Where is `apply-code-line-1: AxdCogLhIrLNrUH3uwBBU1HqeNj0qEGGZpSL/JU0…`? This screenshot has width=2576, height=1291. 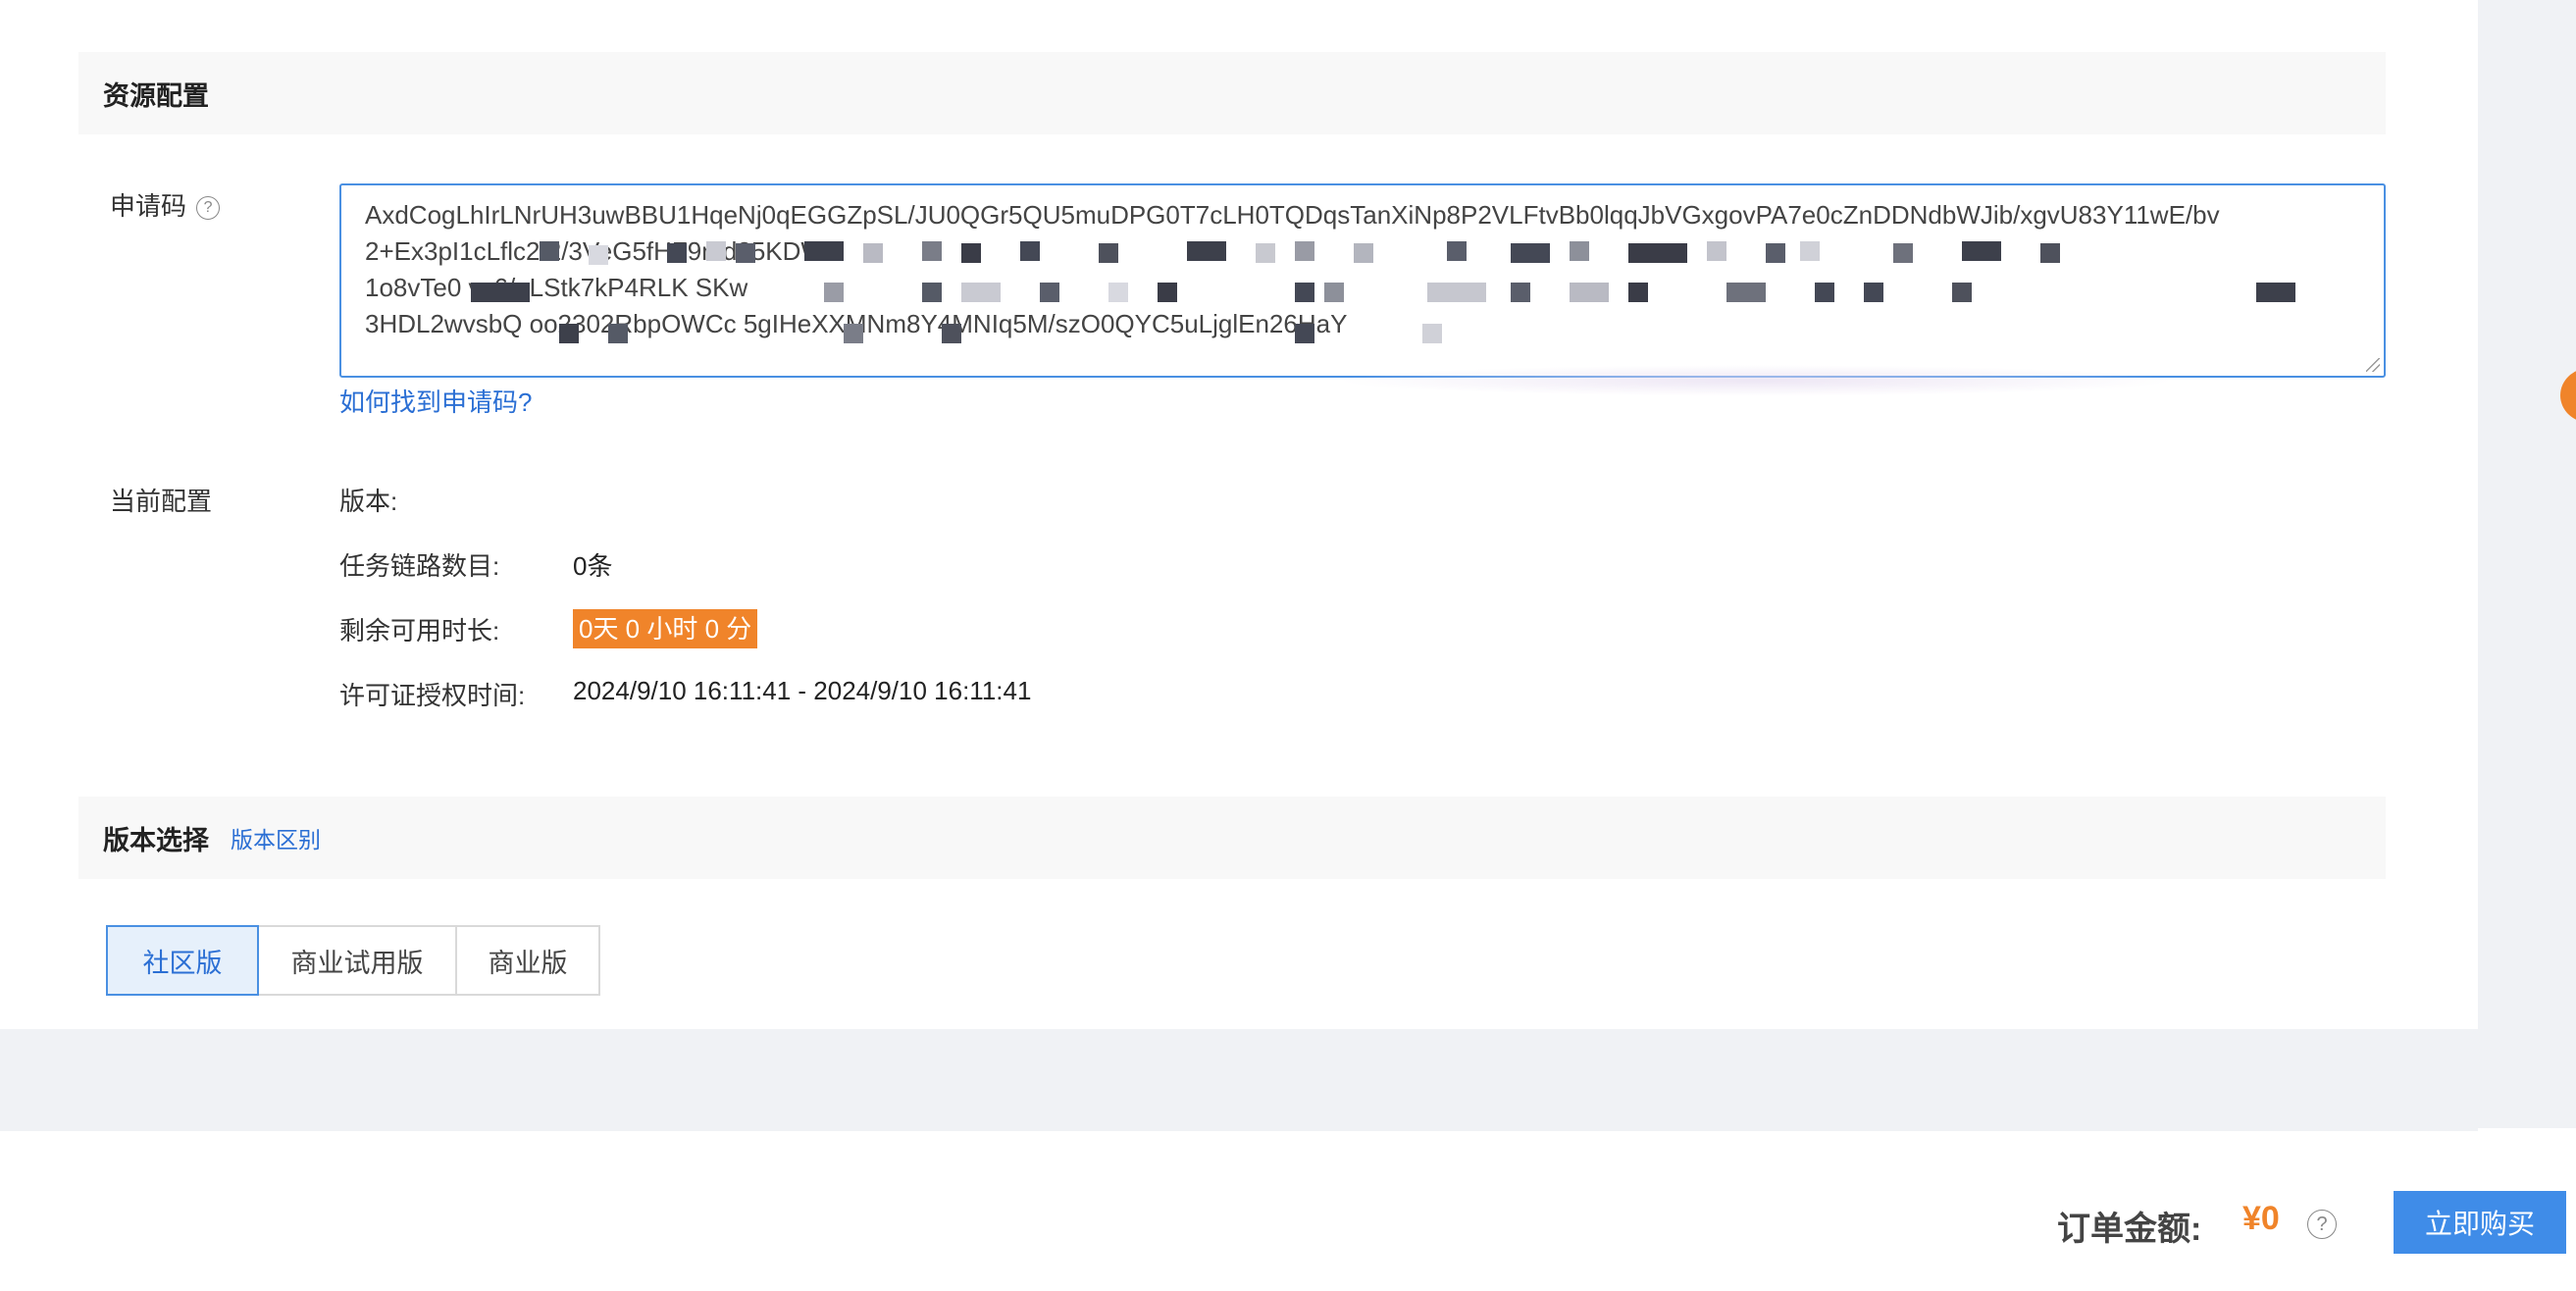 apply-code-line-1: AxdCogLhIrLNrUH3uwBBU1HqeNj0qEGGZpSL/JU0… is located at coordinates (1292, 215).